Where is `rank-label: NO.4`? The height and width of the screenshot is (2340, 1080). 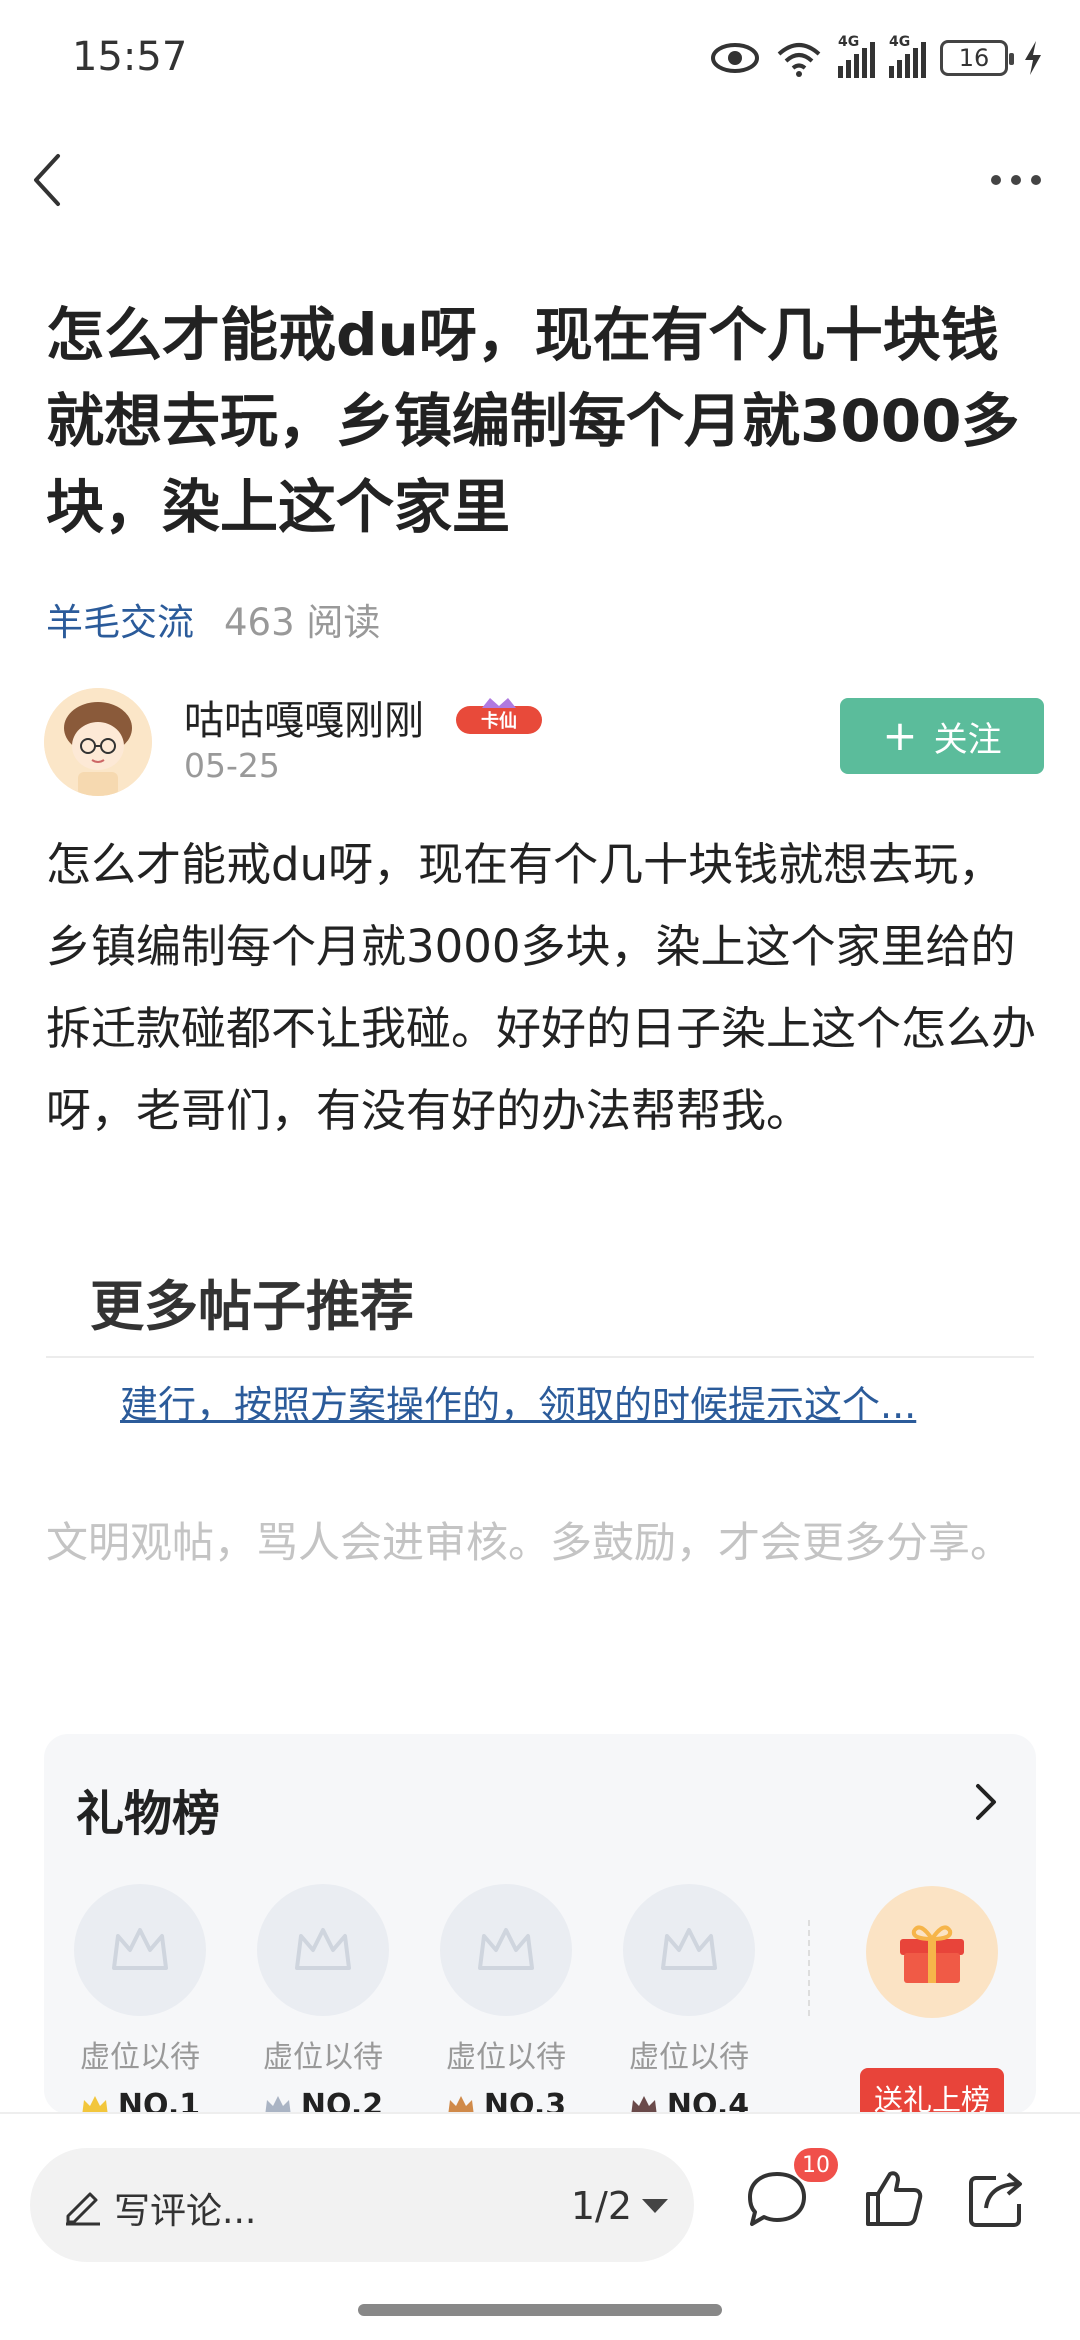
rank-label: NO.4 is located at coordinates (689, 2101).